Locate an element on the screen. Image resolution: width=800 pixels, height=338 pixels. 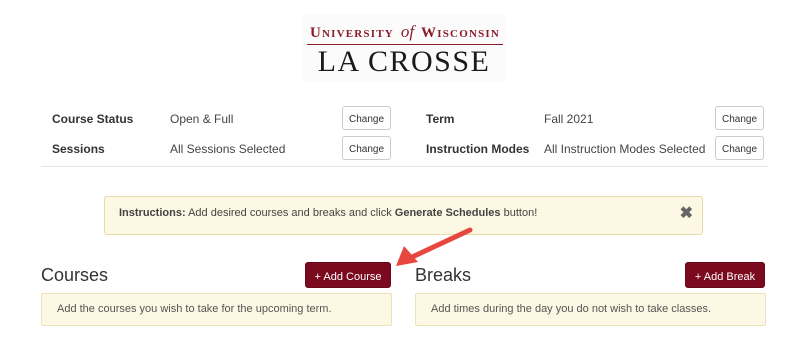
sessions-value: All Sessions Selected is located at coordinates (228, 149).